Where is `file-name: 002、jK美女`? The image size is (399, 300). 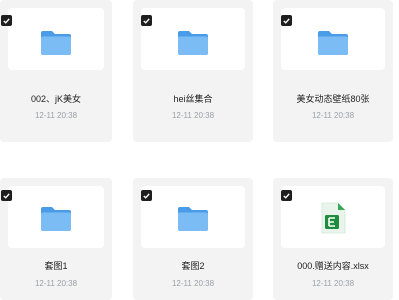
file-name: 002、jK美女 is located at coordinates (56, 99).